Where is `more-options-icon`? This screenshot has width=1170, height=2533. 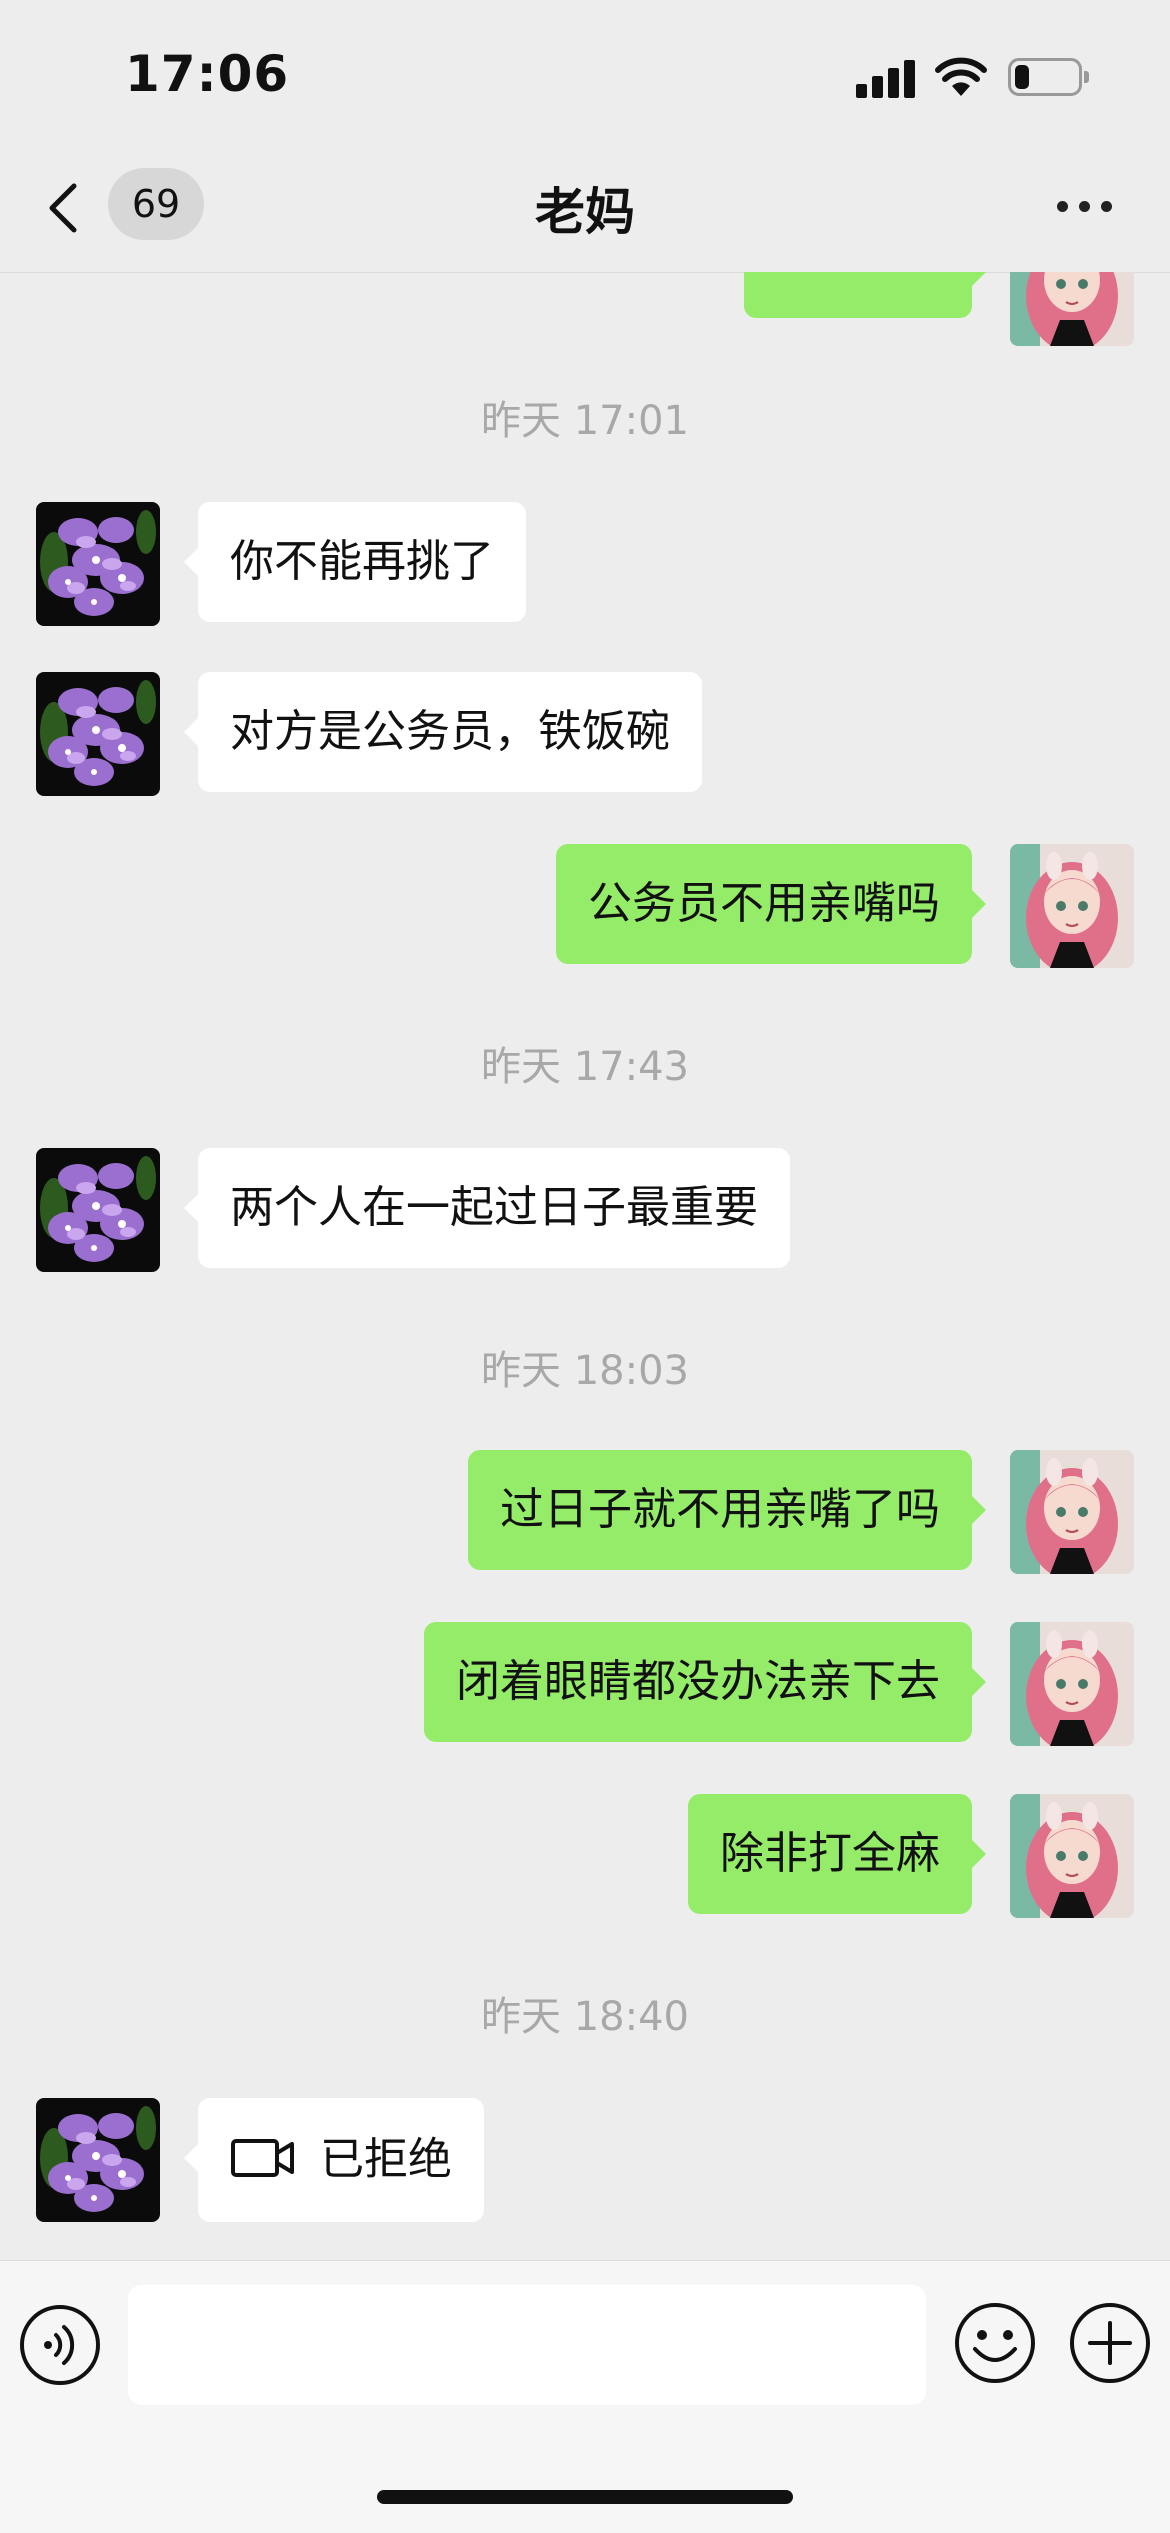
more-options-icon is located at coordinates (1085, 207).